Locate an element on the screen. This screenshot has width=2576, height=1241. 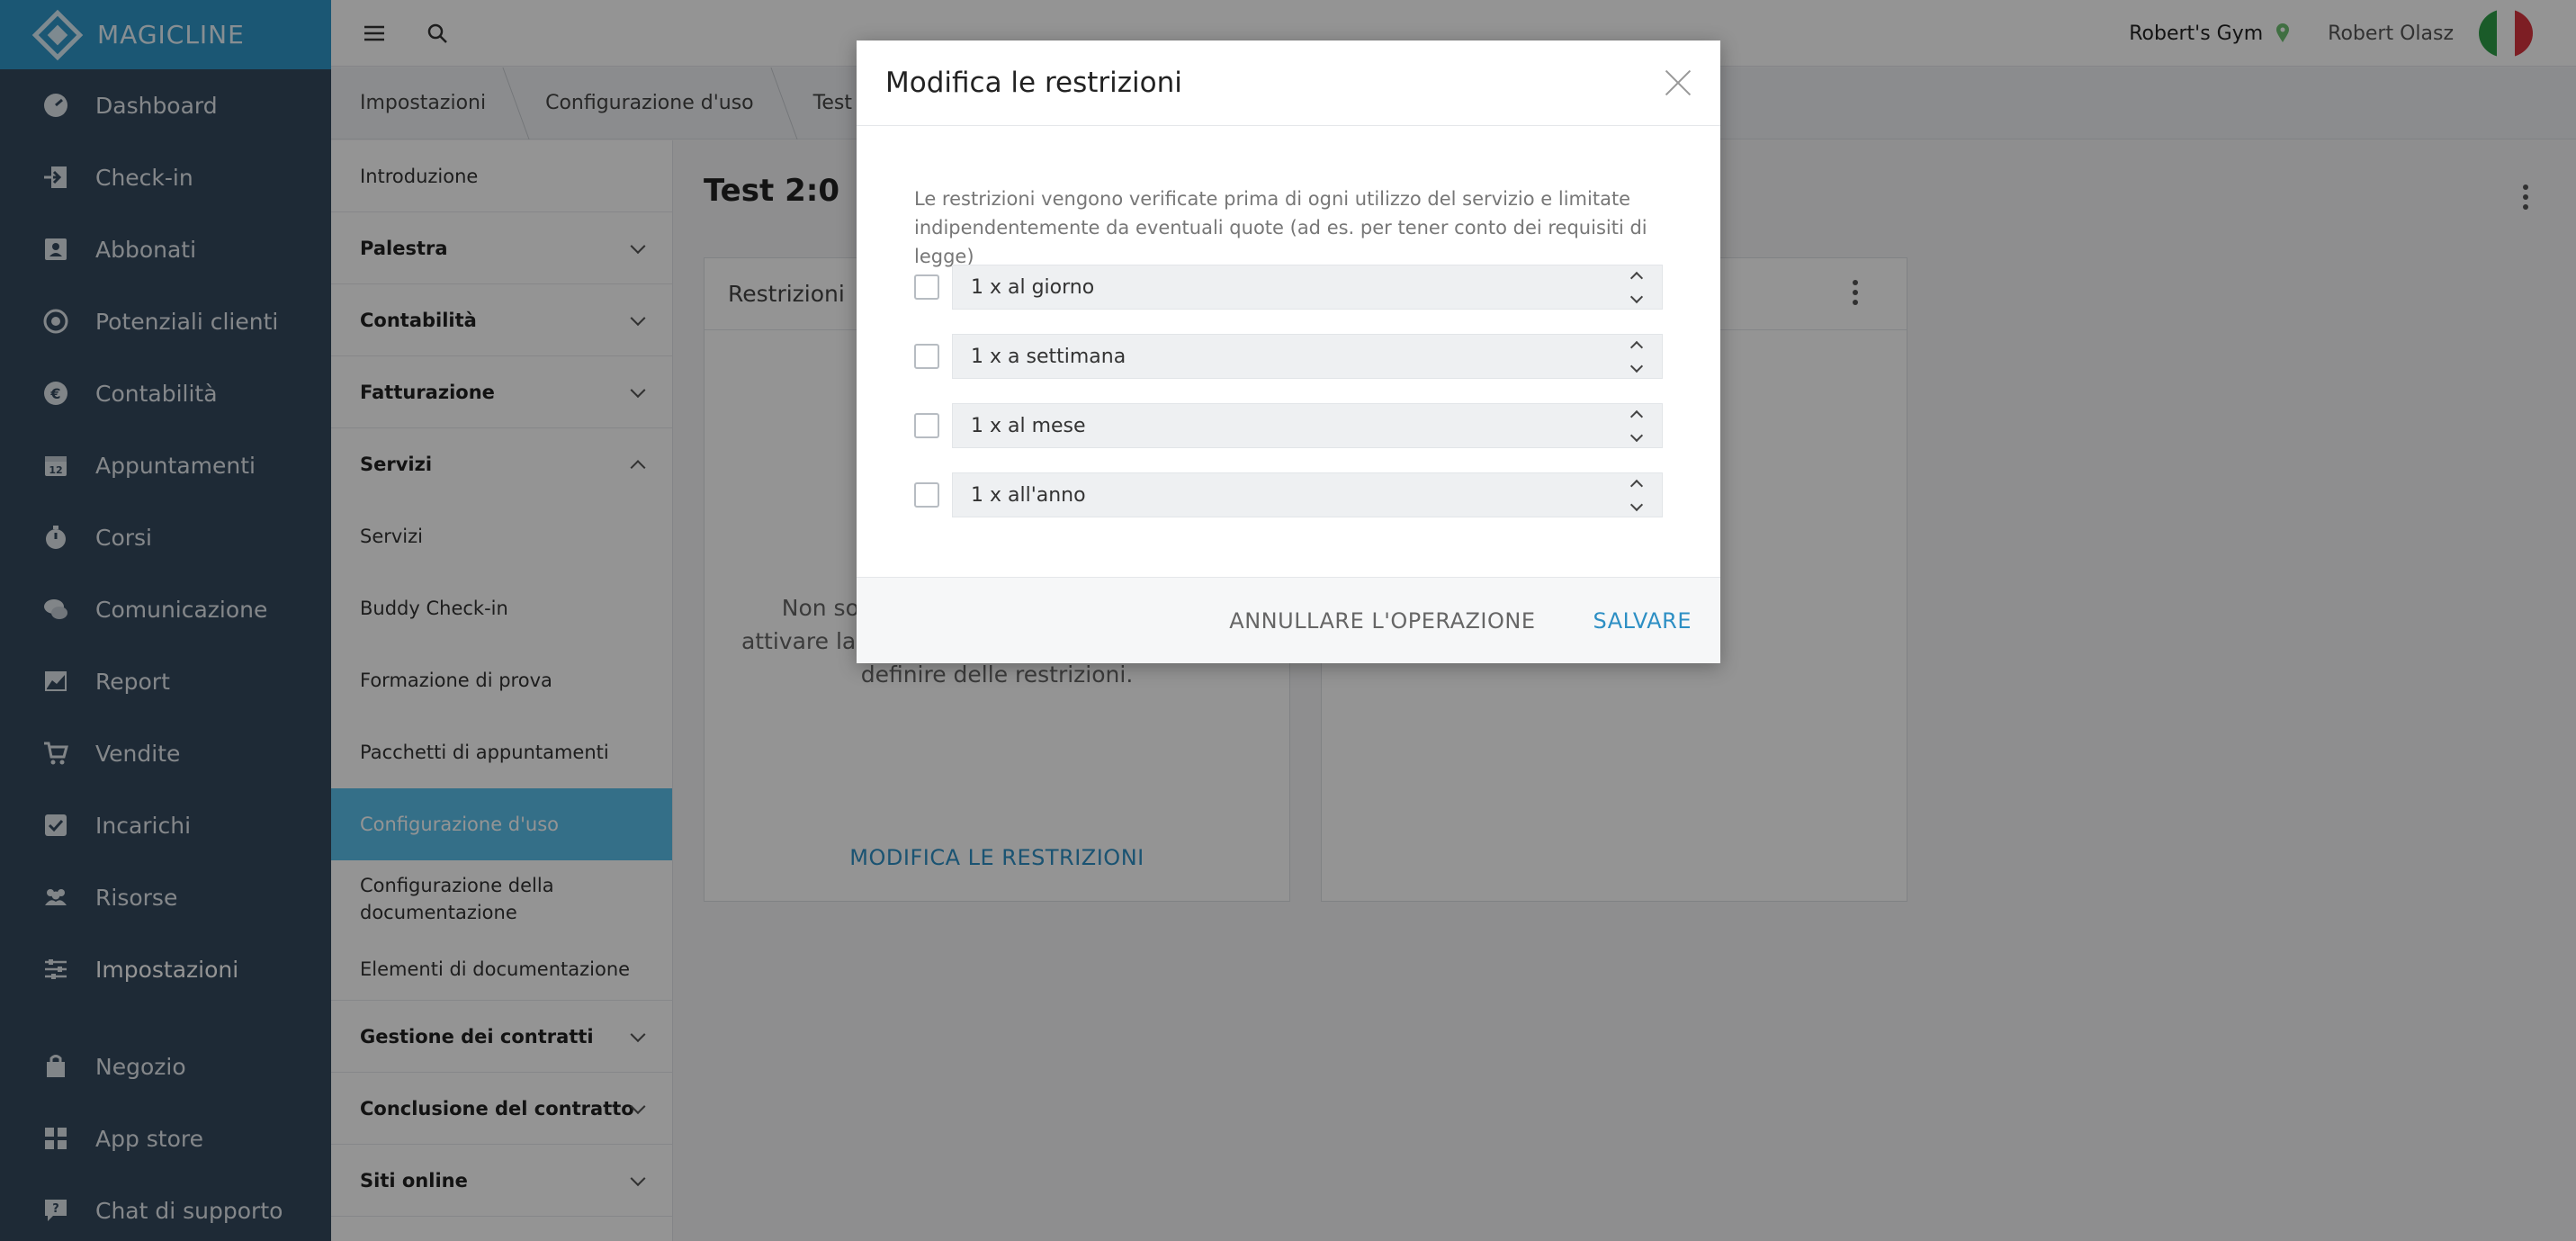
restriction-input-weekly: 1 x a settimana is located at coordinates (1308, 356).